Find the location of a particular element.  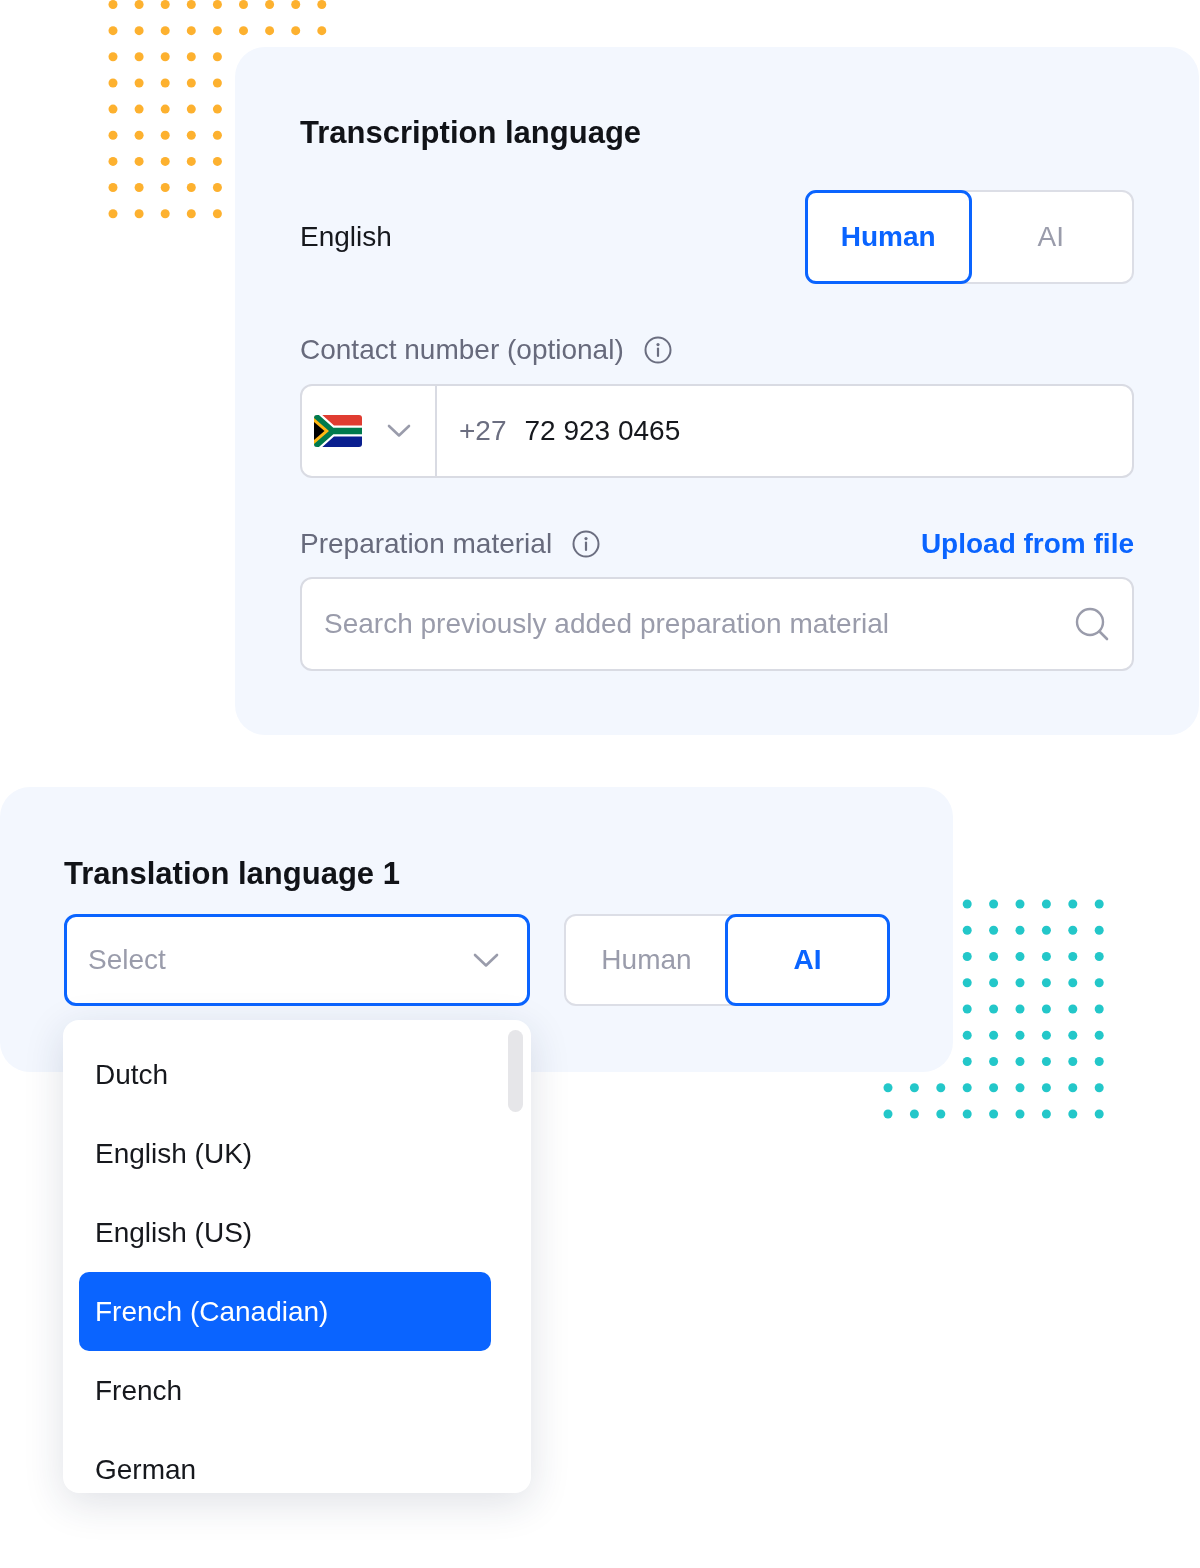

mode-option: AI is located at coordinates (807, 960).